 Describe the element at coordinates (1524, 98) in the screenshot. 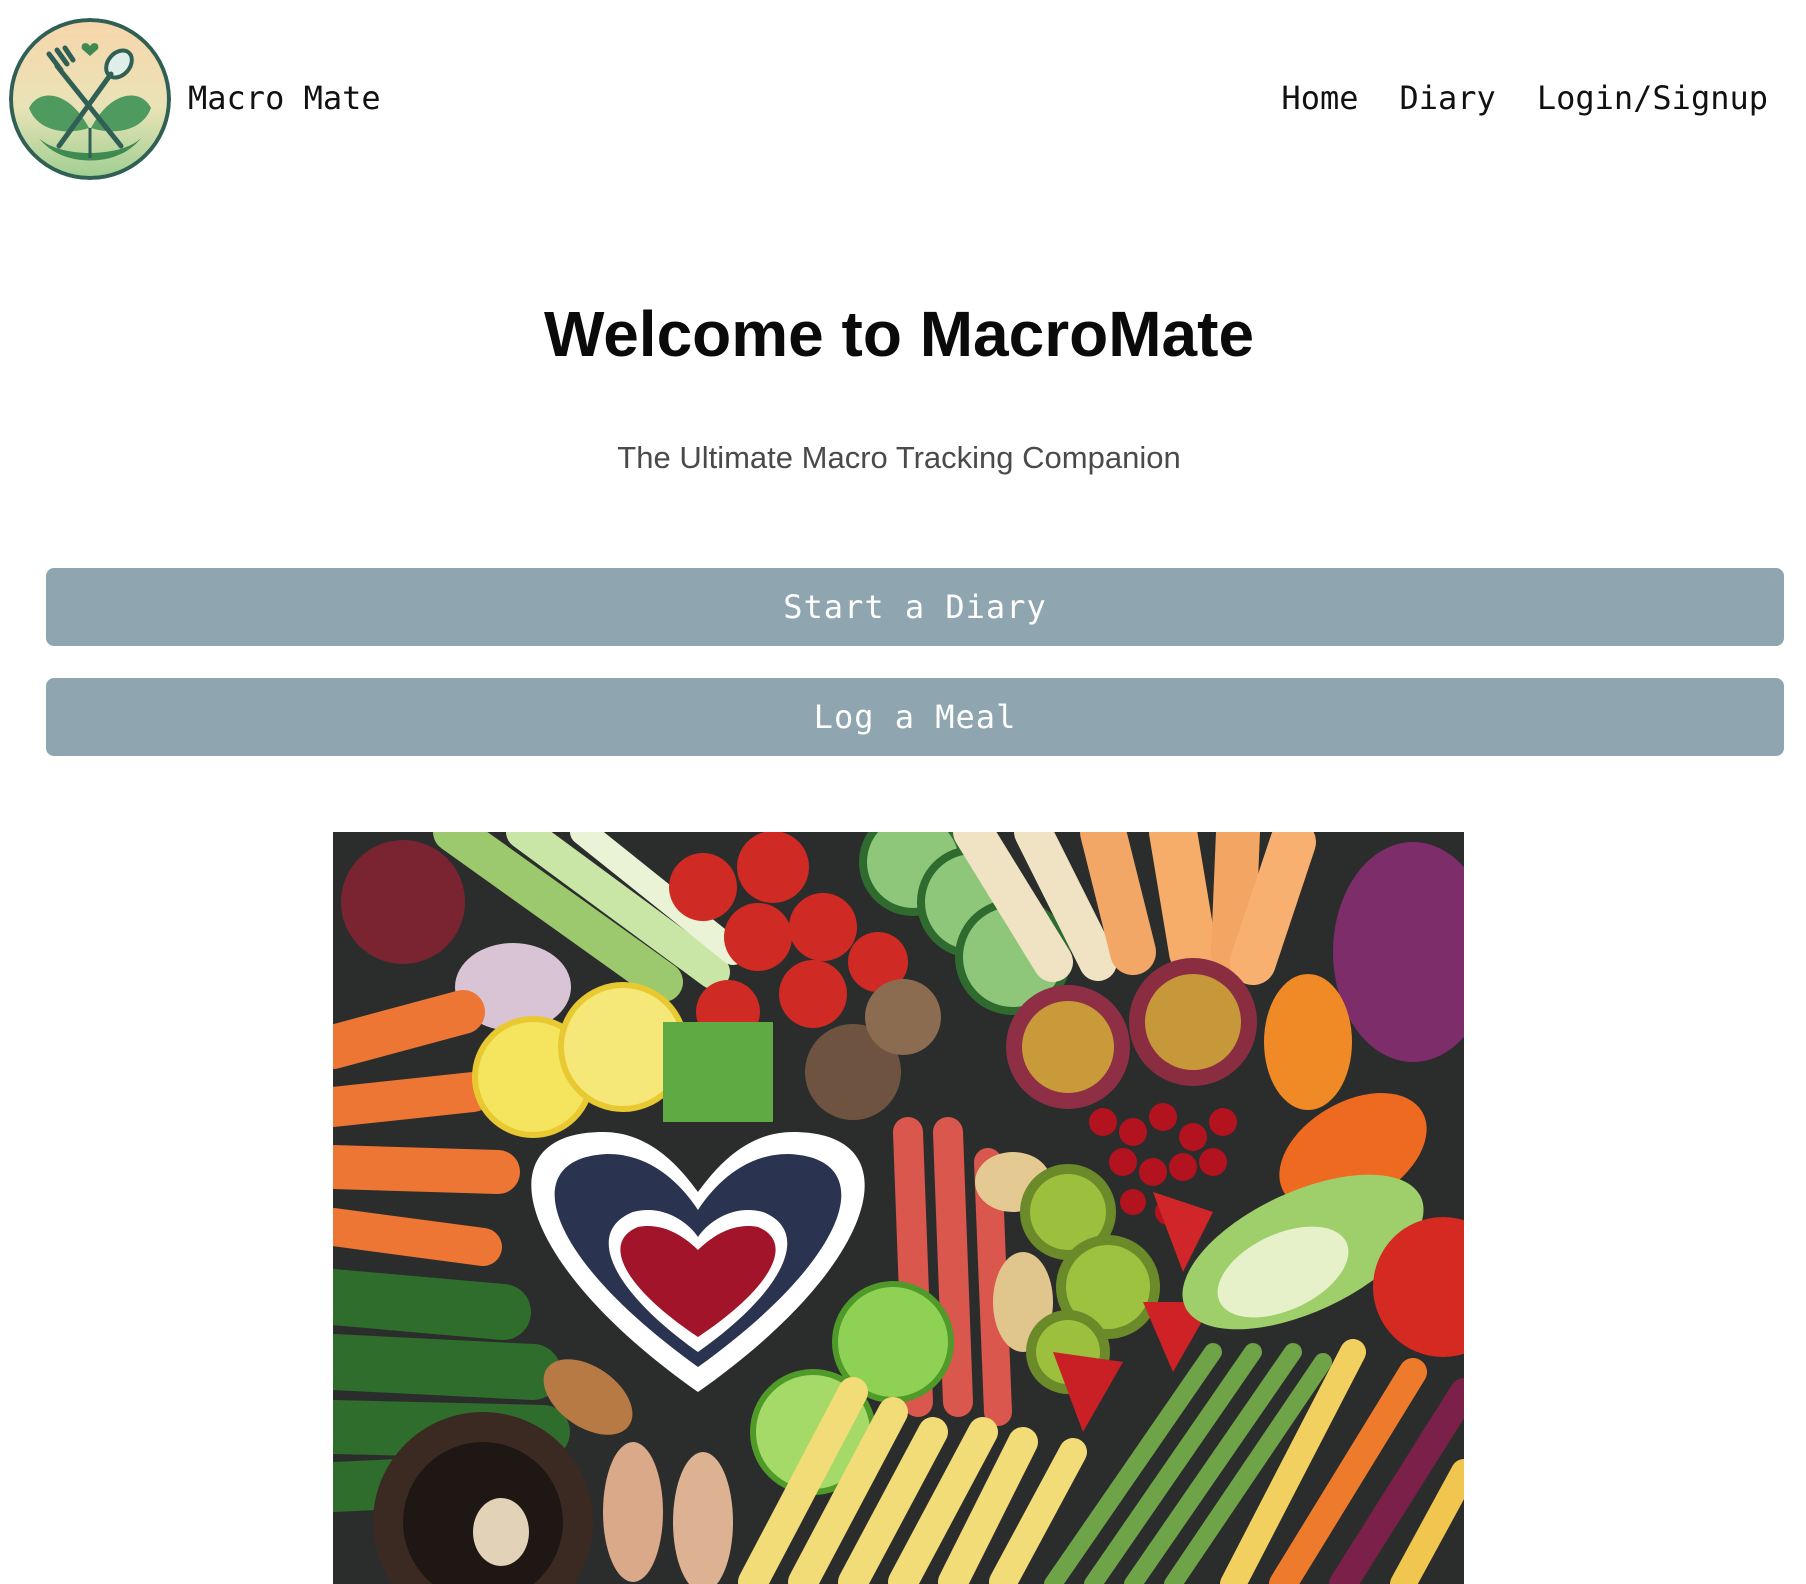

I see `main-nav: Home Diary Login/Signup` at that location.